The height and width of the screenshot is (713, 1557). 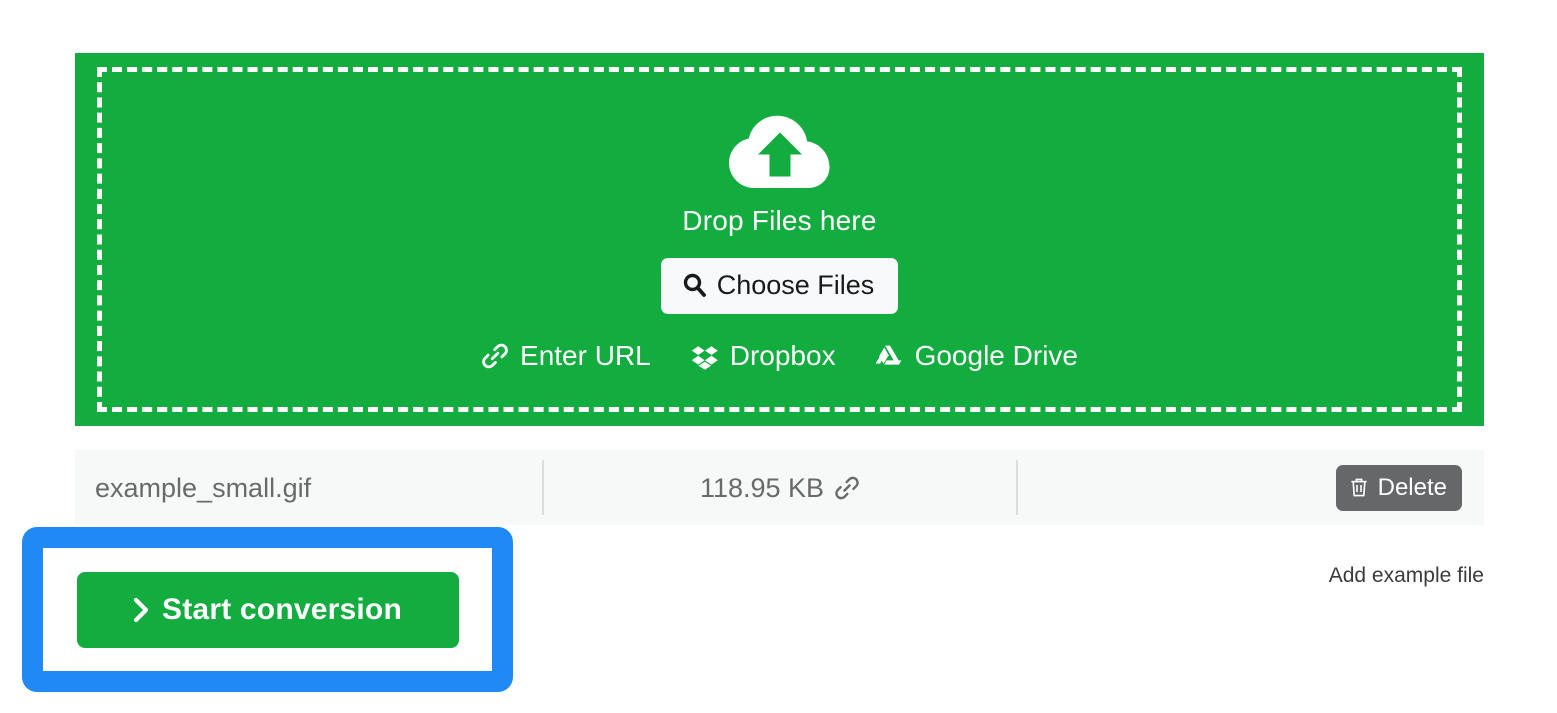 I want to click on file-size-cell: 118.95 KB, so click(x=780, y=487).